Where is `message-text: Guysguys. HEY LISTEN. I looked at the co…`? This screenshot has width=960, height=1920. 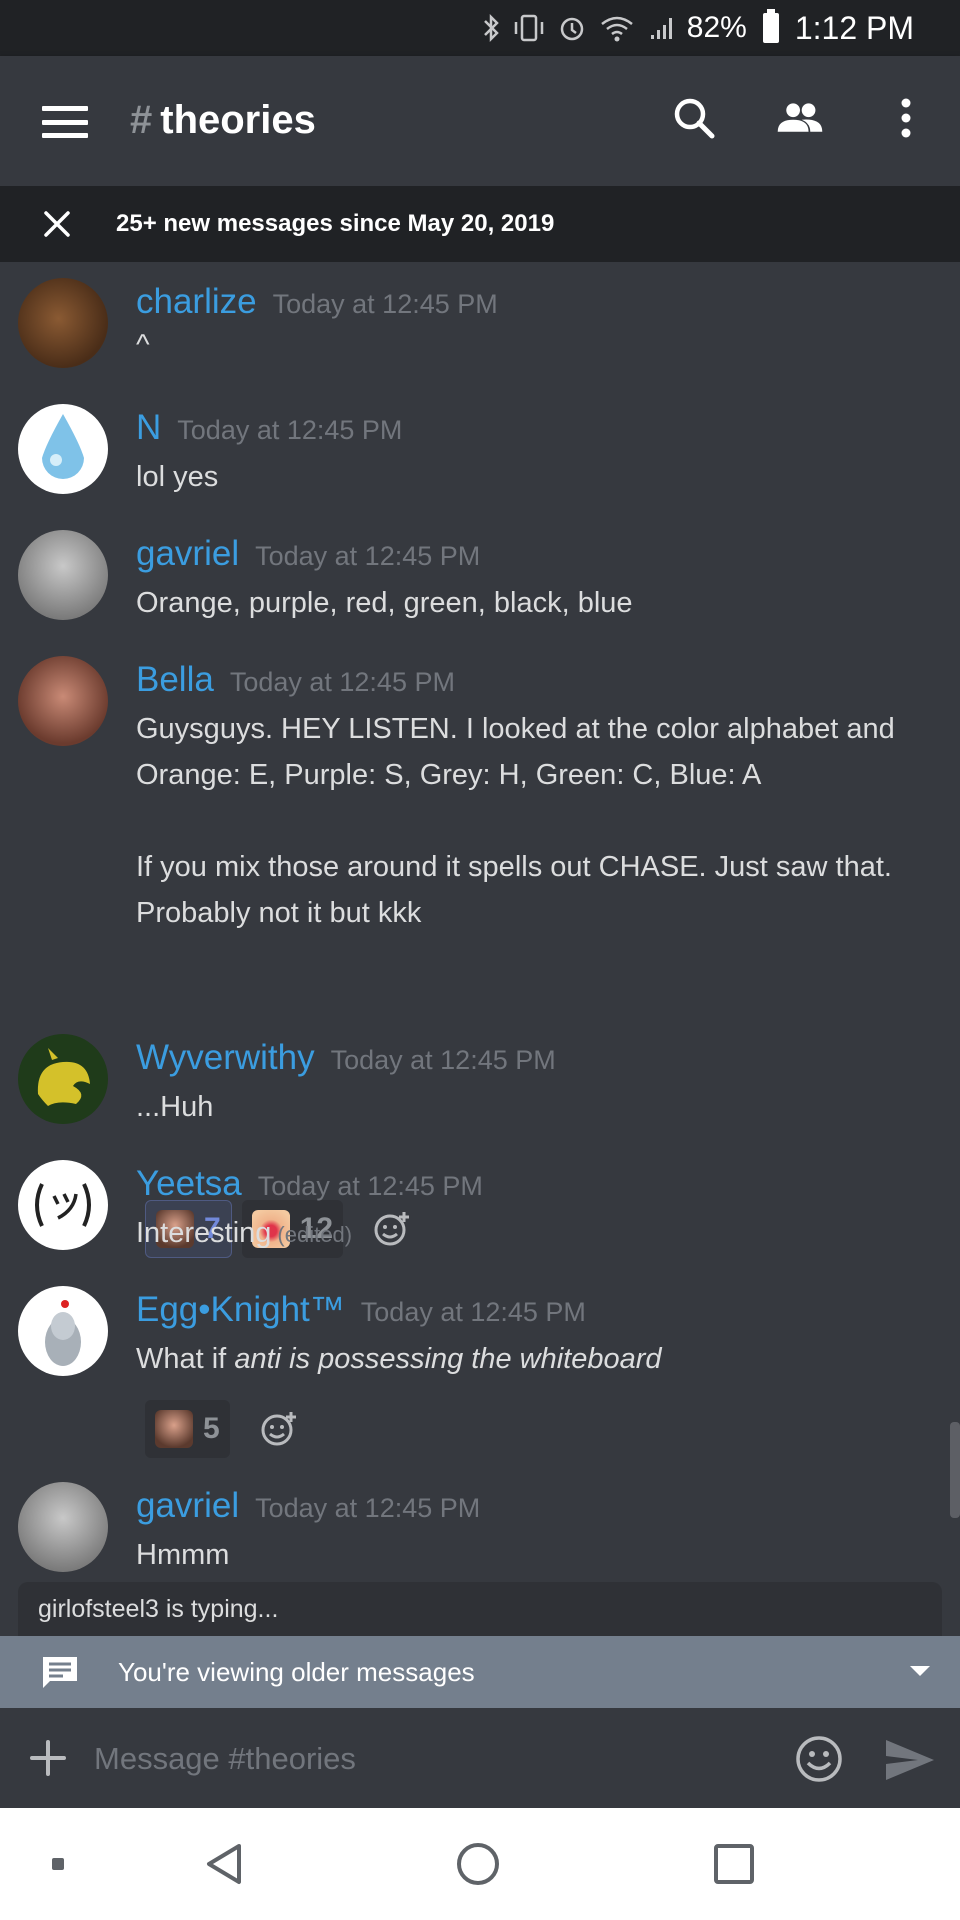
message-text: Guysguys. HEY LISTEN. I looked at the co… is located at coordinates (536, 821).